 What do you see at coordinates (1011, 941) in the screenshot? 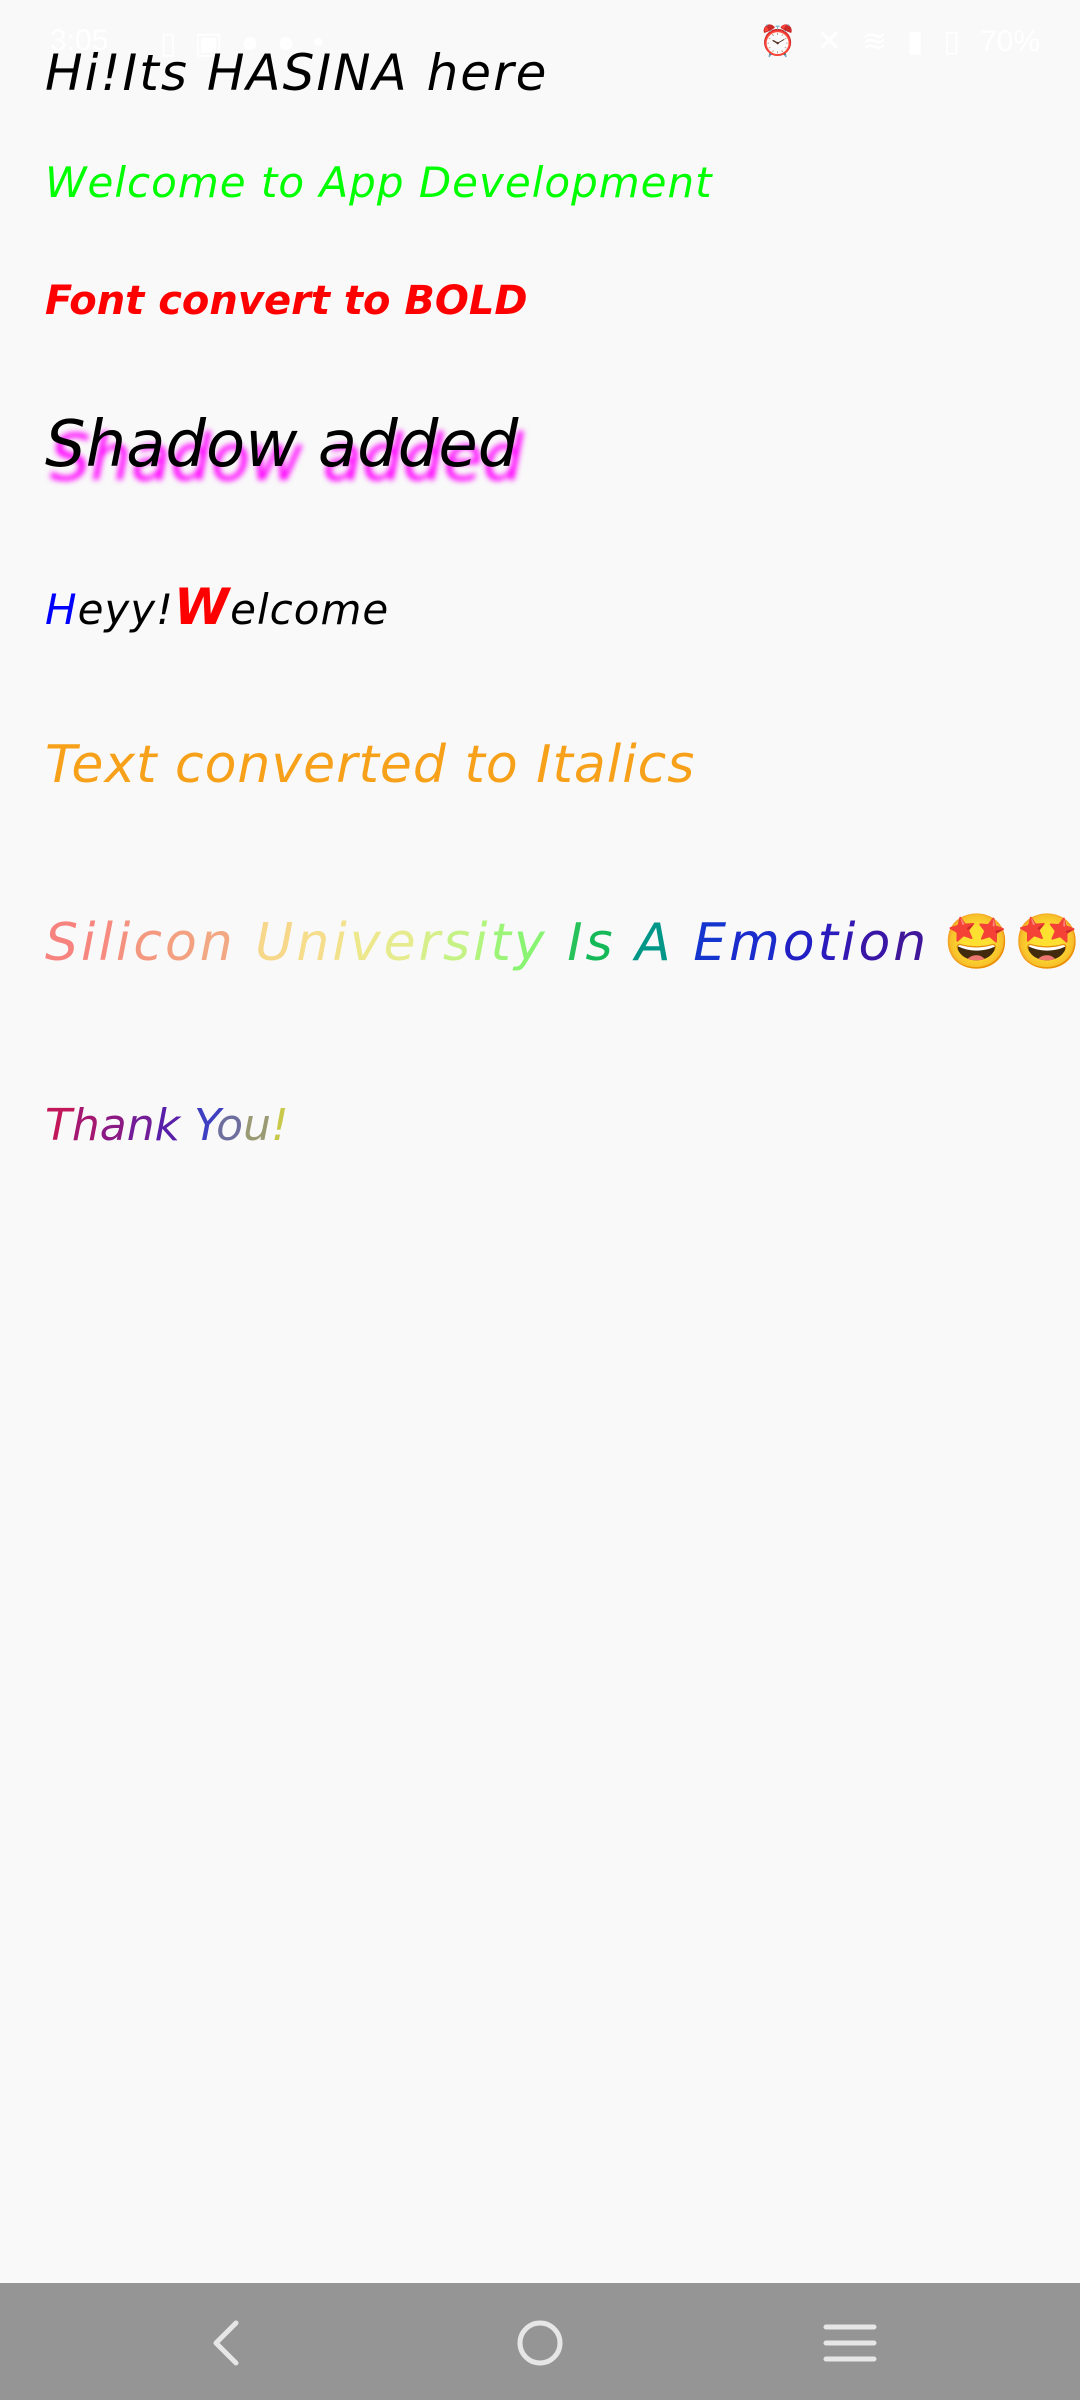
I see `star-struck-emoji: 🤩🤩` at bounding box center [1011, 941].